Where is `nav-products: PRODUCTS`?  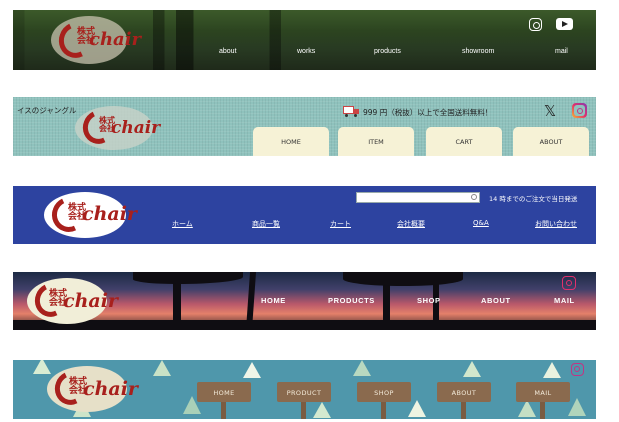 nav-products: PRODUCTS is located at coordinates (351, 300).